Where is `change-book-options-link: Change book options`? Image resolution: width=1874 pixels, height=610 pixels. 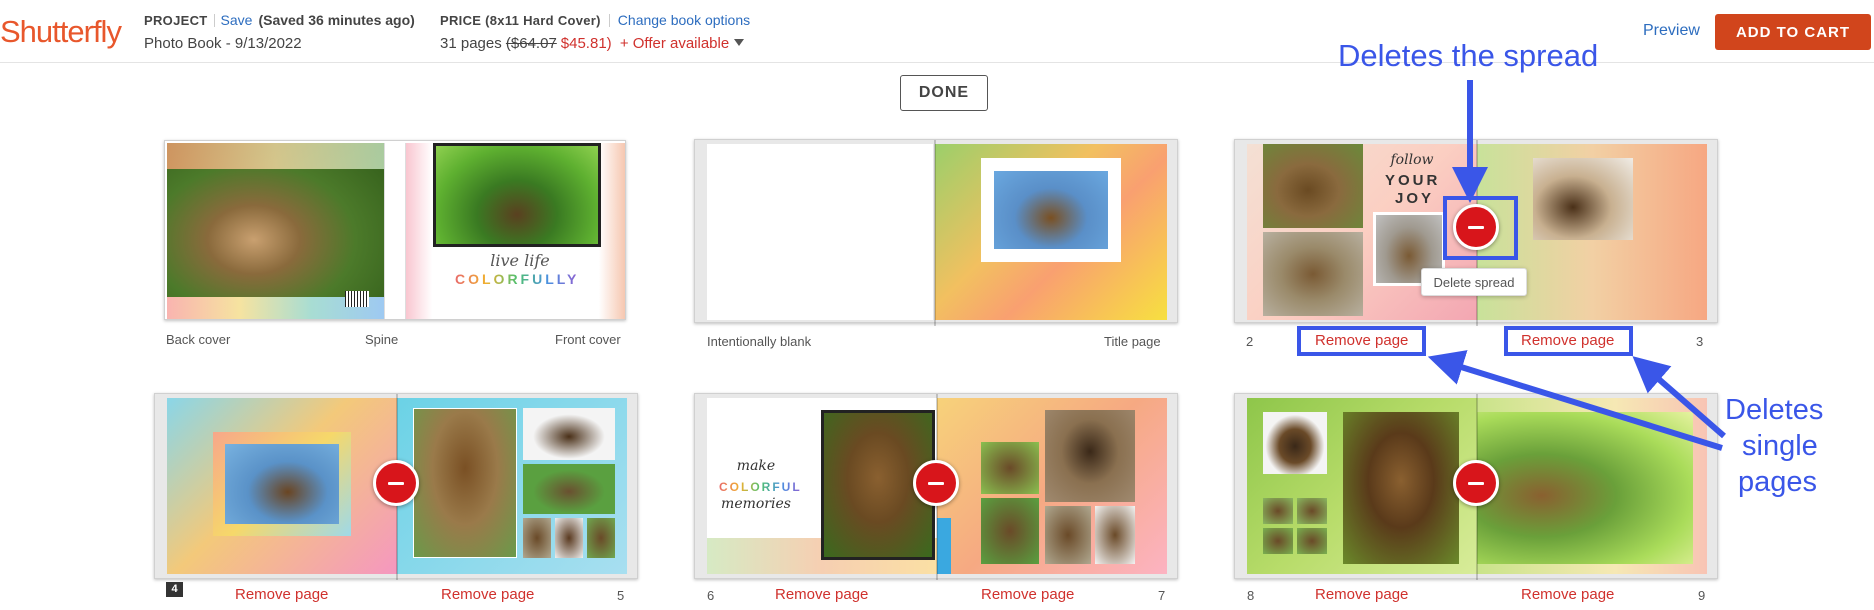
change-book-options-link: Change book options is located at coordinates (684, 20).